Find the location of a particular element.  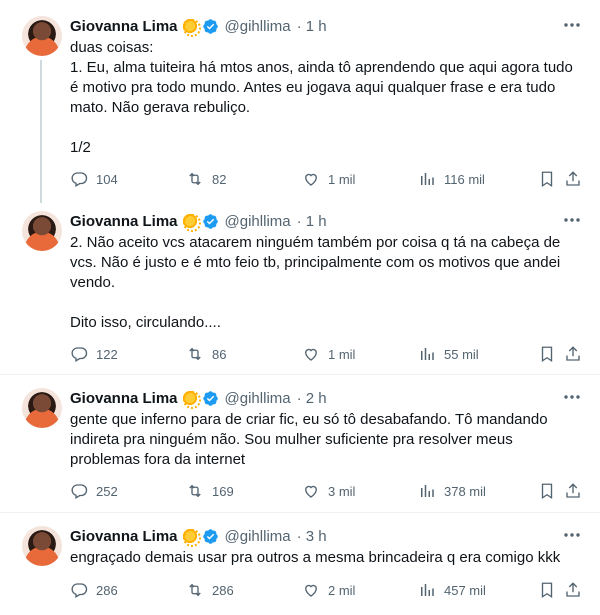

tweet-actions: 286 286 2 mil 457 mil is located at coordinates (326, 590).